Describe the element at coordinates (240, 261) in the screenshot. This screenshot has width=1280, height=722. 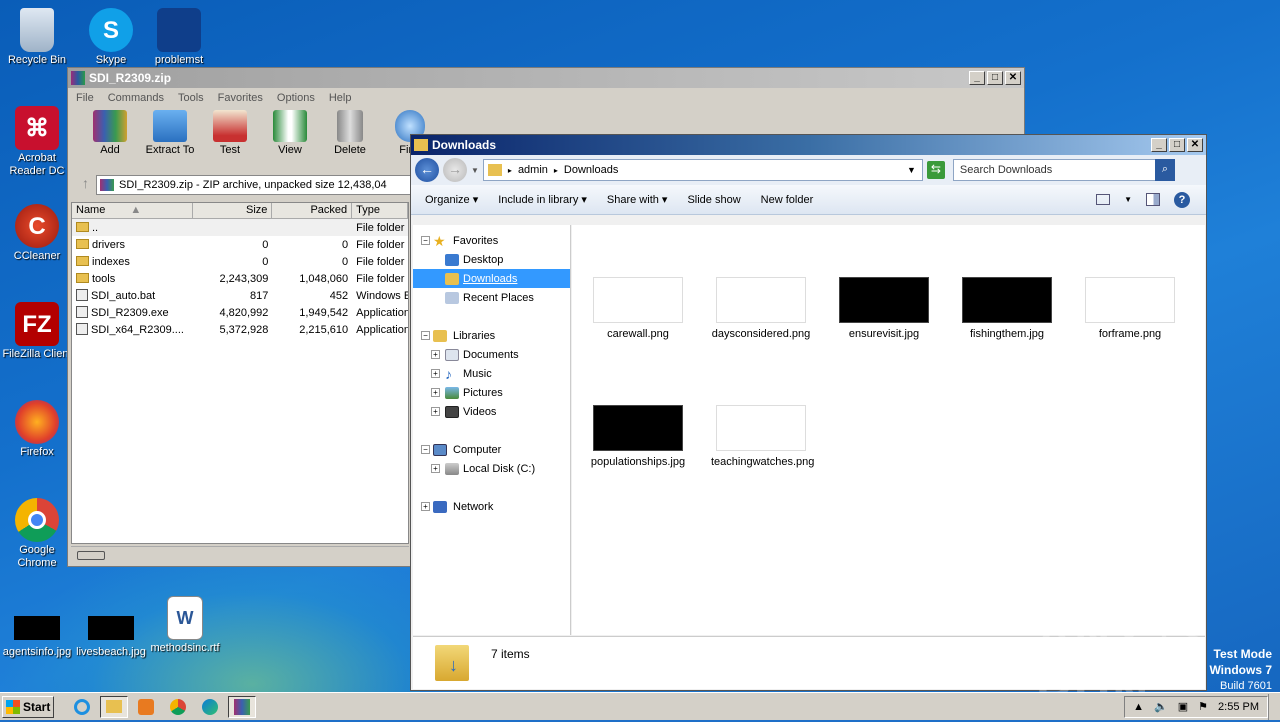
I see `table-row: indexes 0 0 File folder` at that location.